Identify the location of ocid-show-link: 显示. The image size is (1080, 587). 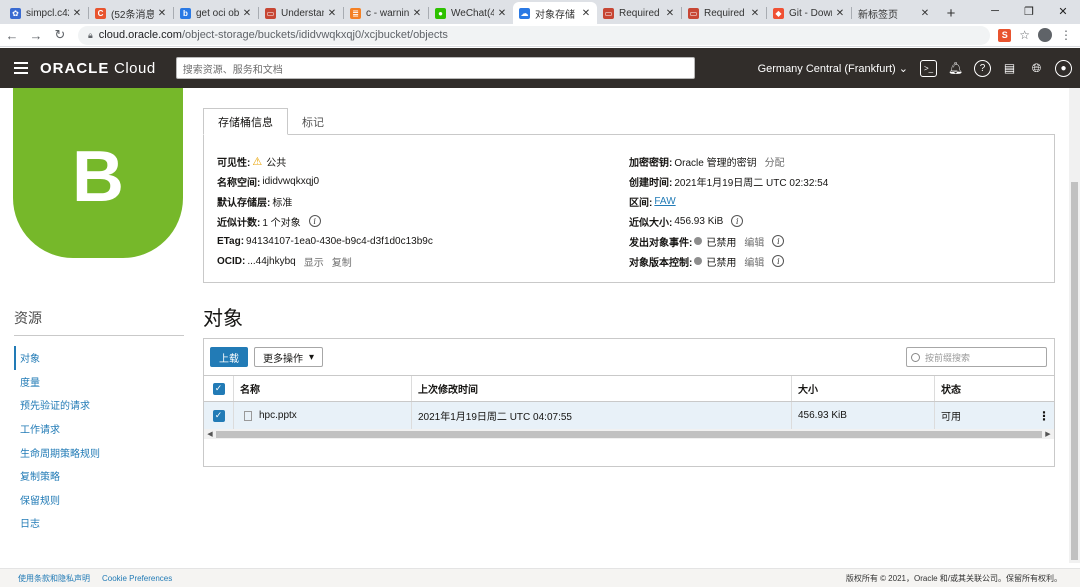
(314, 261).